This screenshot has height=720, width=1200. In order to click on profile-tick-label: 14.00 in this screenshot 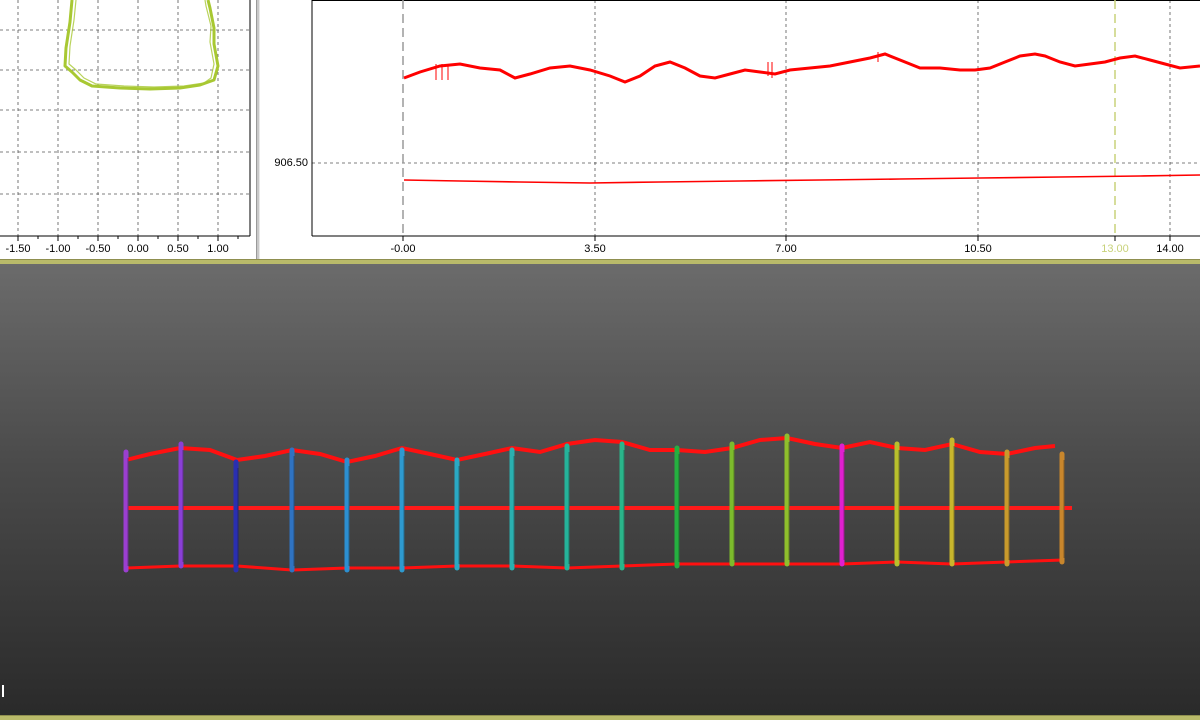, I will do `click(1170, 249)`.